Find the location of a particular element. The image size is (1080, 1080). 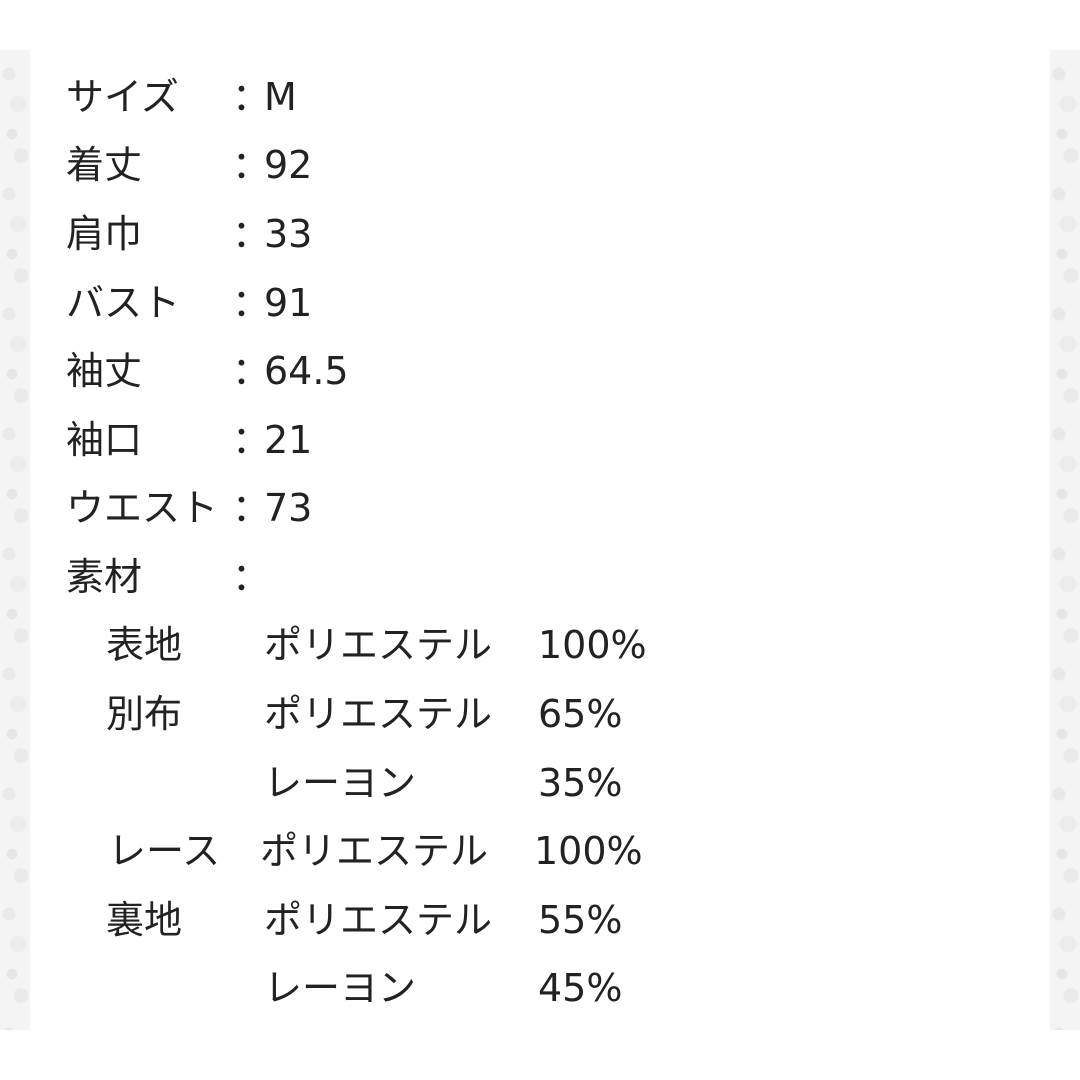

material-part: 別布 is located at coordinates (144, 714).